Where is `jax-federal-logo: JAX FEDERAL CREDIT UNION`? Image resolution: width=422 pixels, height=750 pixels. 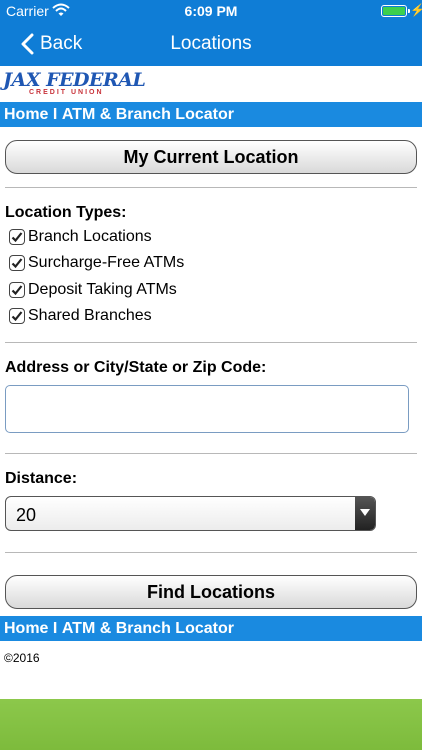 jax-federal-logo: JAX FEDERAL CREDIT UNION is located at coordinates (74, 84).